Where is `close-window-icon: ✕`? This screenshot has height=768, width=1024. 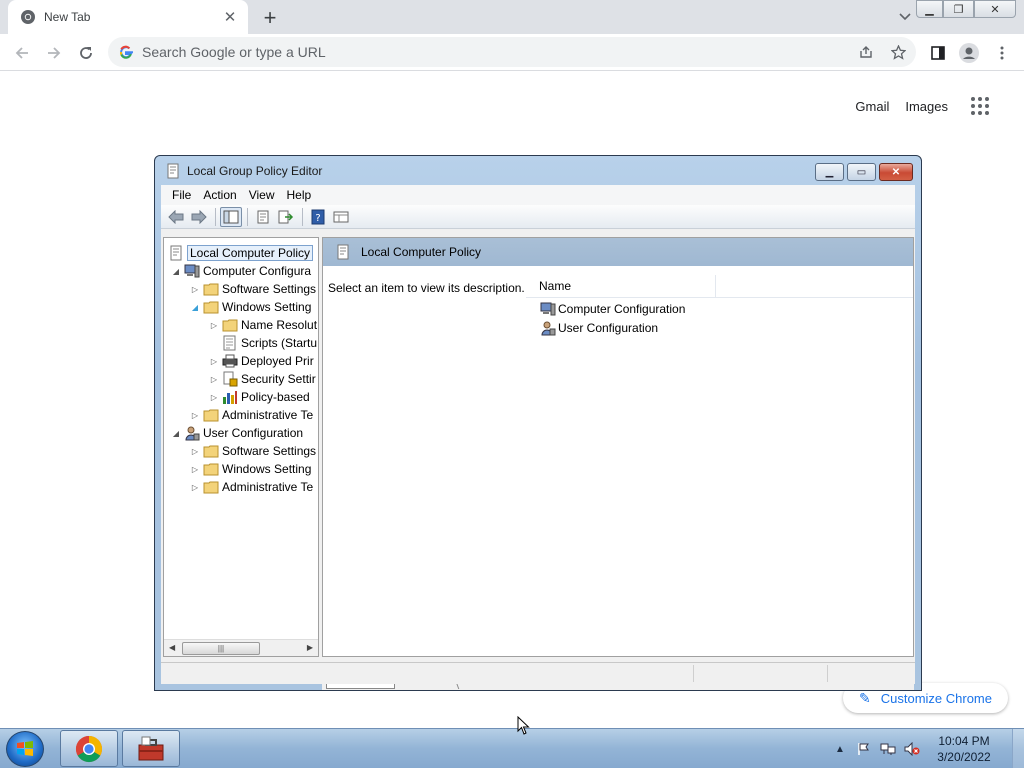
close-window-icon: ✕ is located at coordinates (995, 9).